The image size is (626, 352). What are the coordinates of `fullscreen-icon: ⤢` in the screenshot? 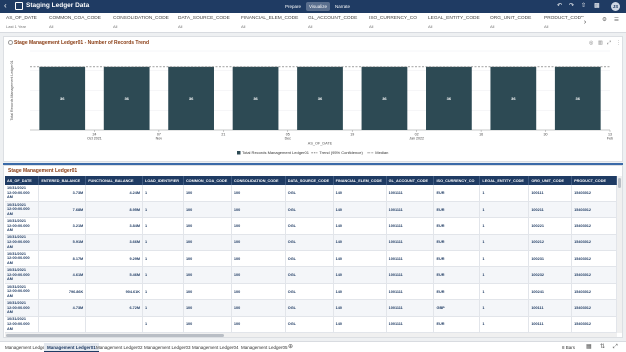 It's located at (615, 347).